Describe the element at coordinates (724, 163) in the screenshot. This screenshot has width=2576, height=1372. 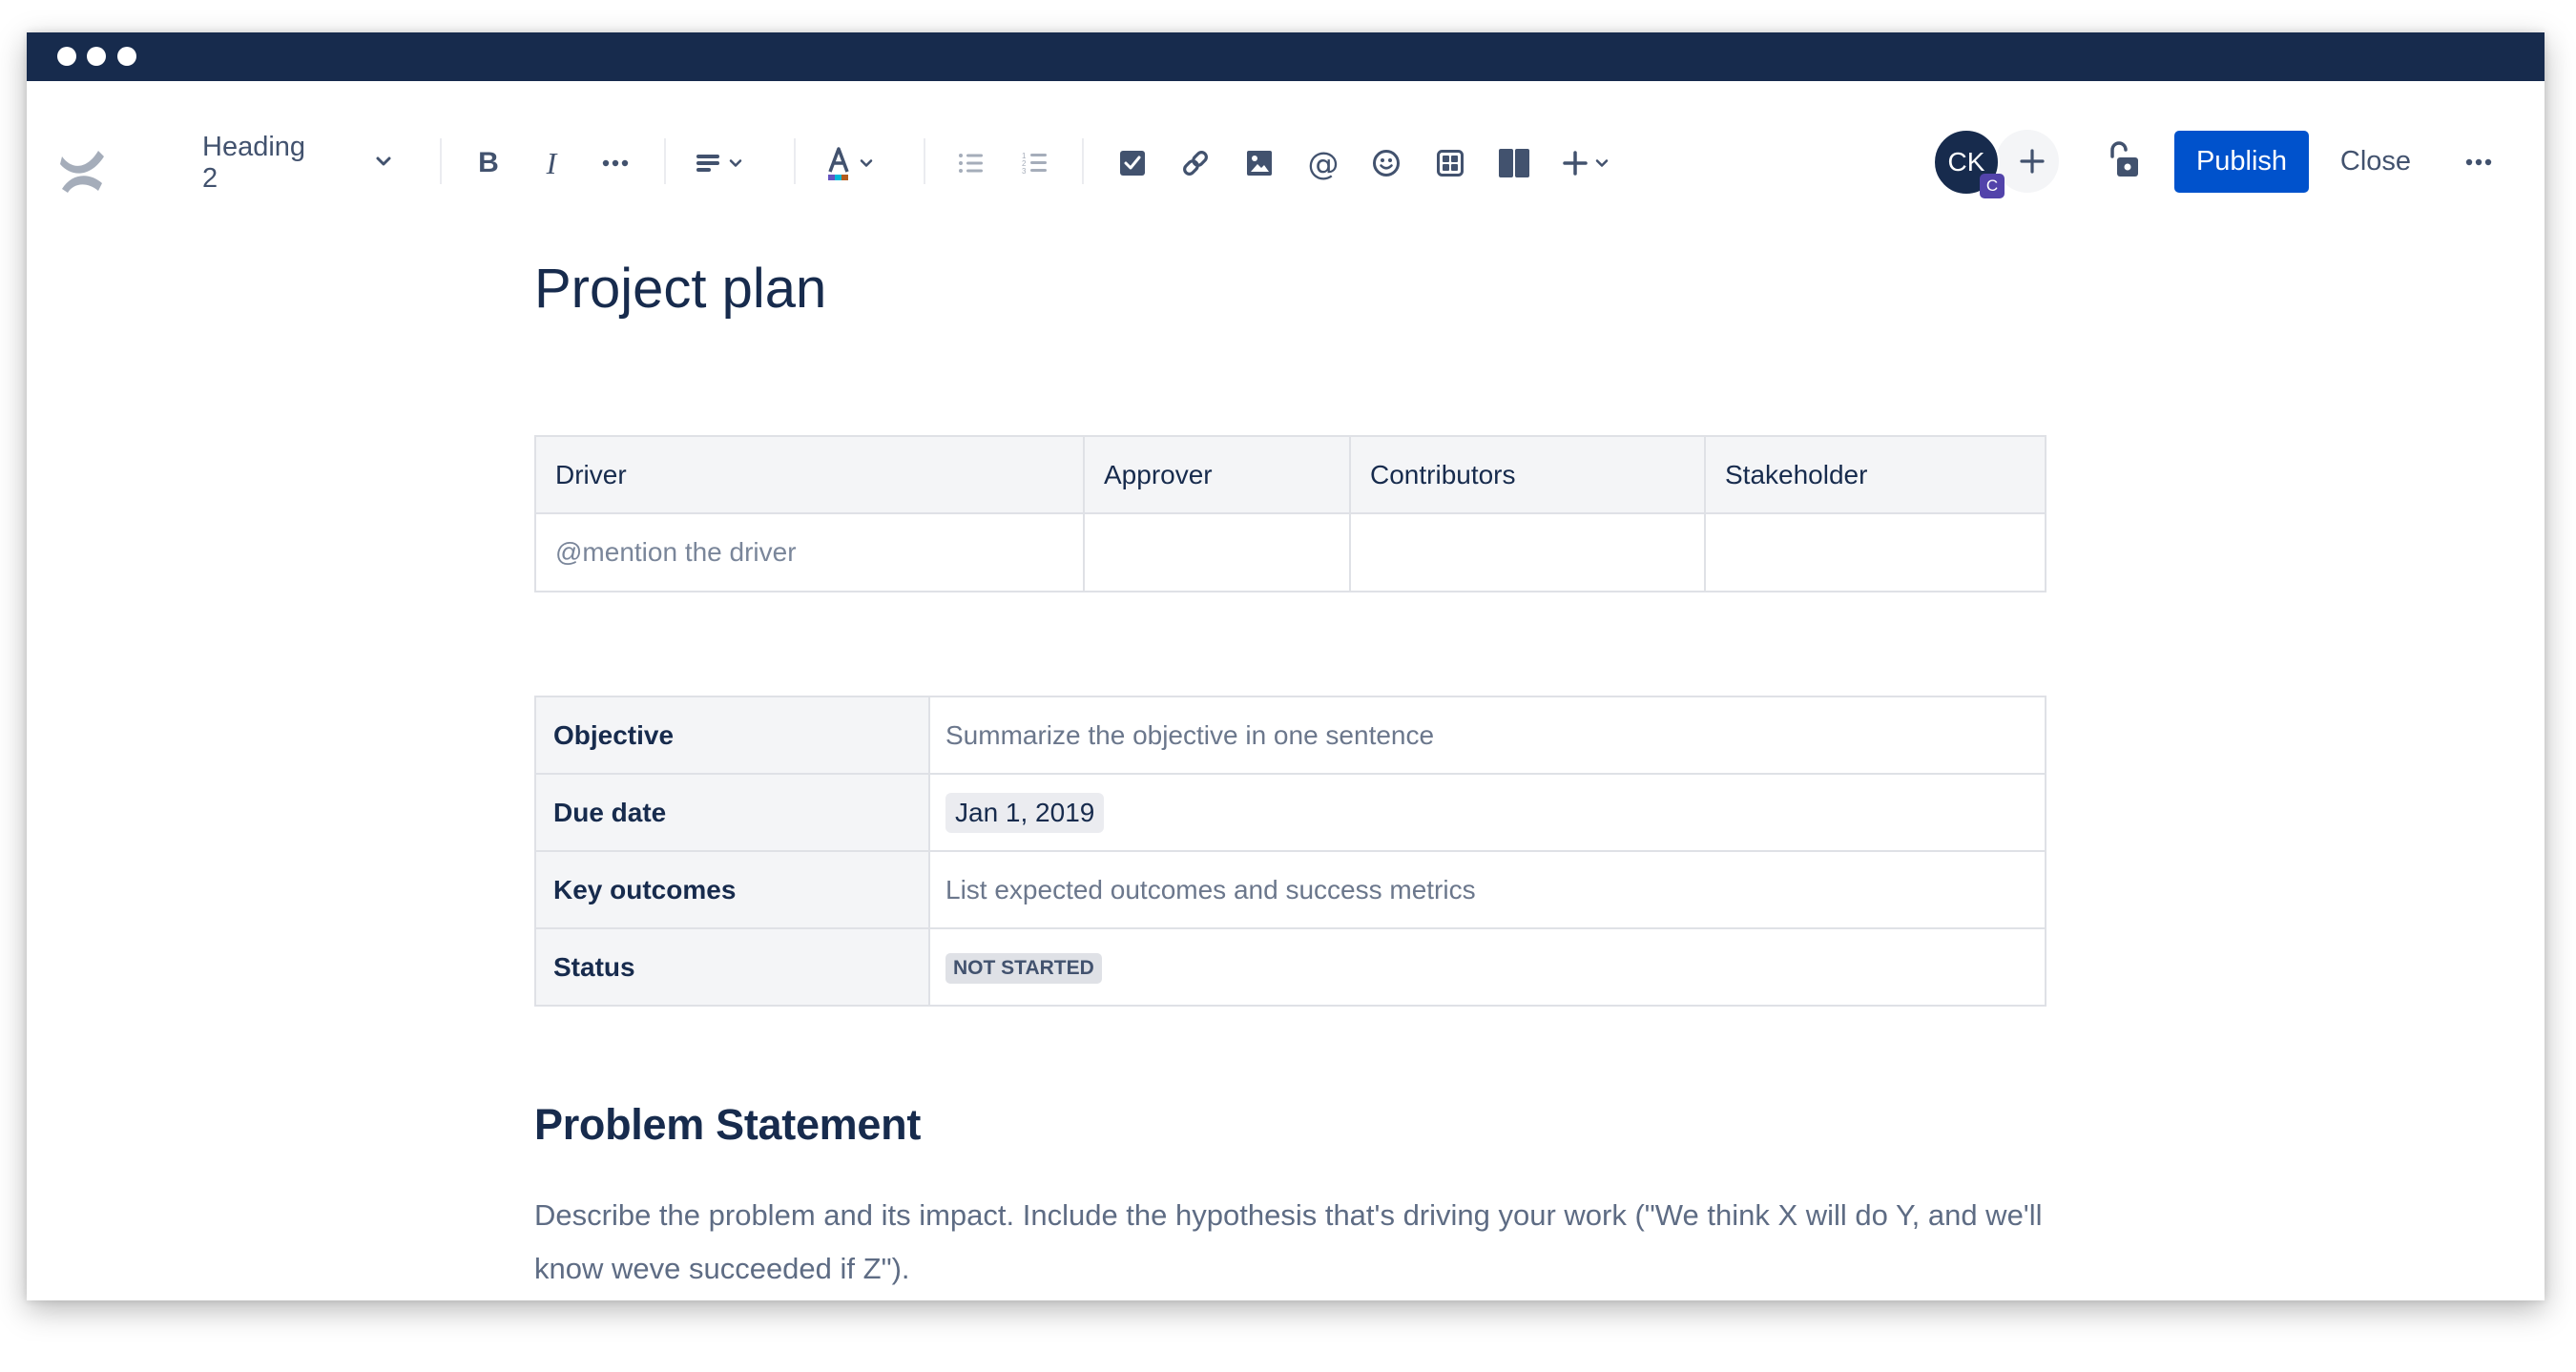
I see `alignment-dropdown` at that location.